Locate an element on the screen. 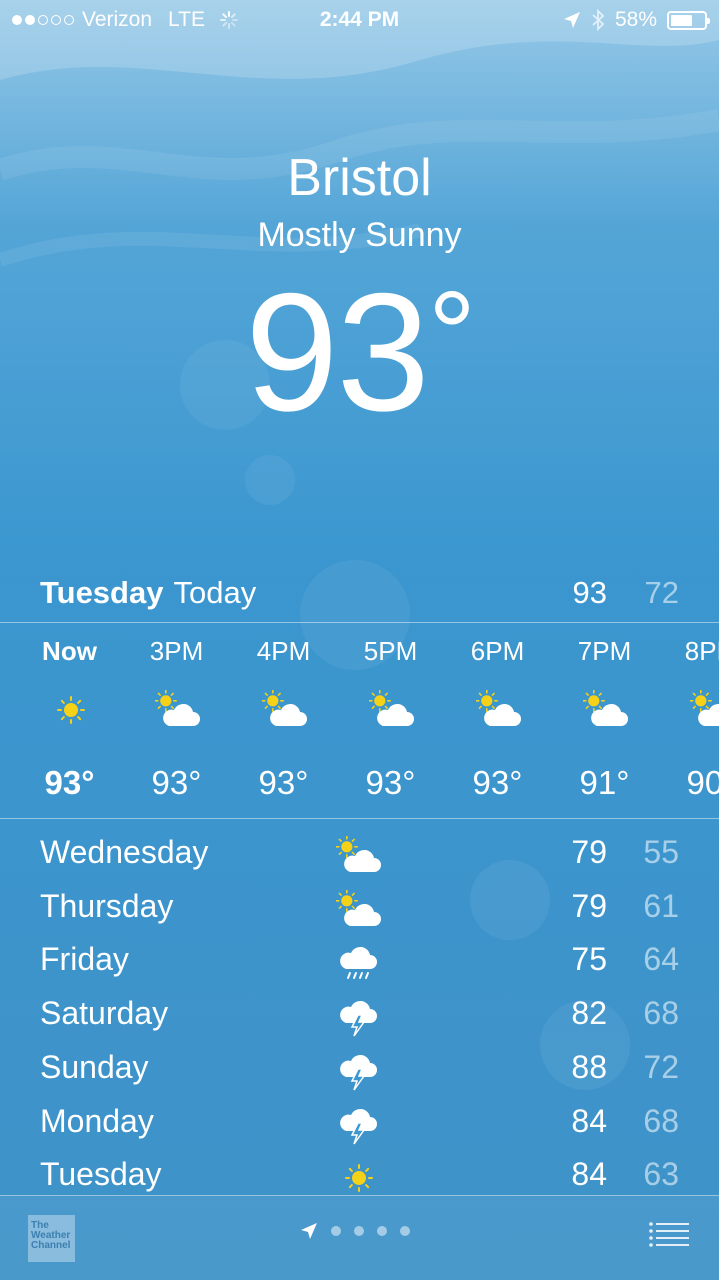  daily-row: Sunday 88 72 is located at coordinates (359, 1068).